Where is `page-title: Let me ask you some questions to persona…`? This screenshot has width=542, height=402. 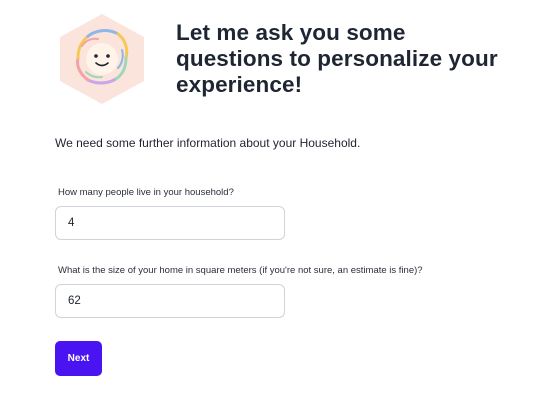 page-title: Let me ask you some questions to persona… is located at coordinates (337, 58).